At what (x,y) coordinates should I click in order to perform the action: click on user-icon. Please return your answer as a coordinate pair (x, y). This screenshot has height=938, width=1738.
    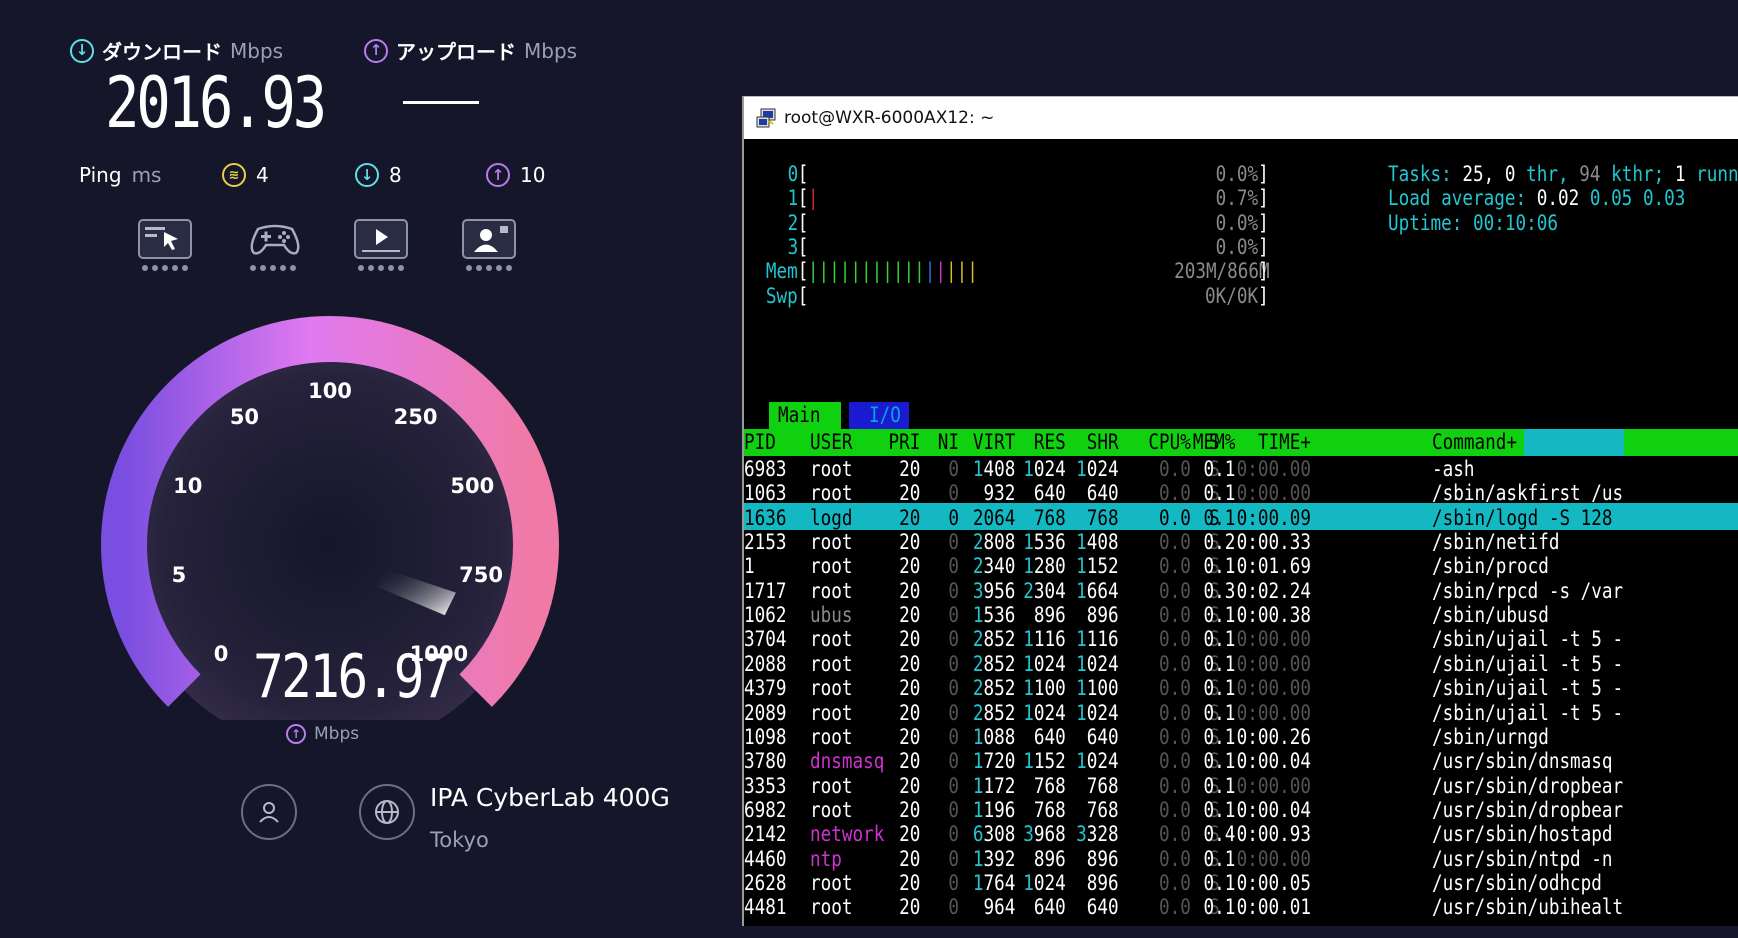
    Looking at the image, I should click on (269, 812).